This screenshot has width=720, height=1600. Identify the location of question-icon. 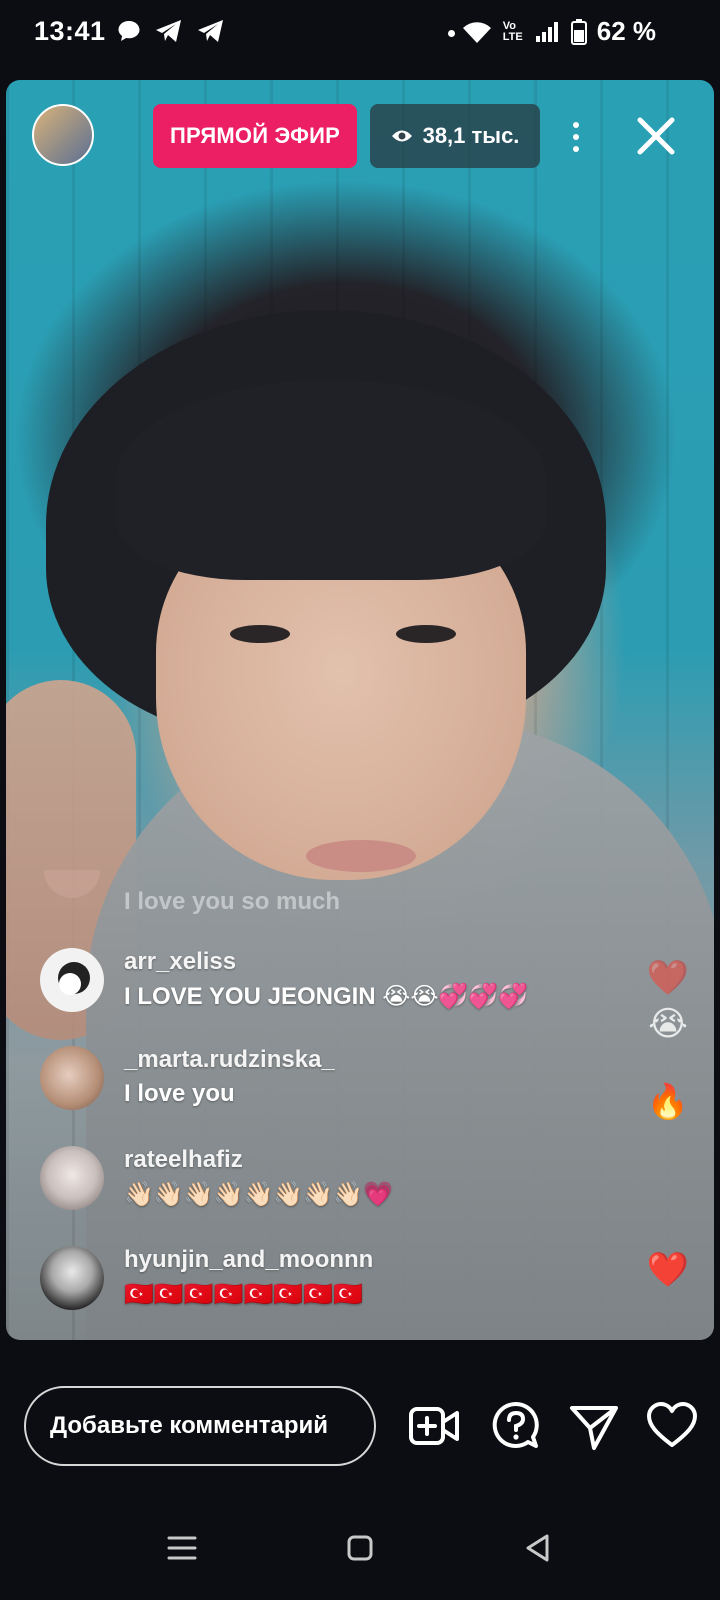
(516, 1426).